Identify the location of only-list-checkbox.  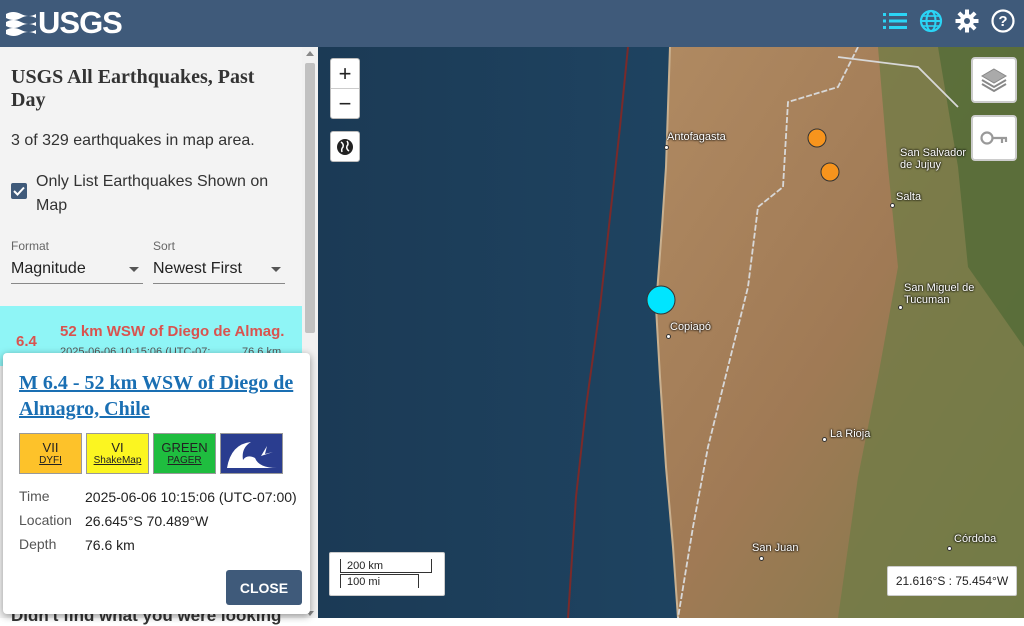
(19, 191).